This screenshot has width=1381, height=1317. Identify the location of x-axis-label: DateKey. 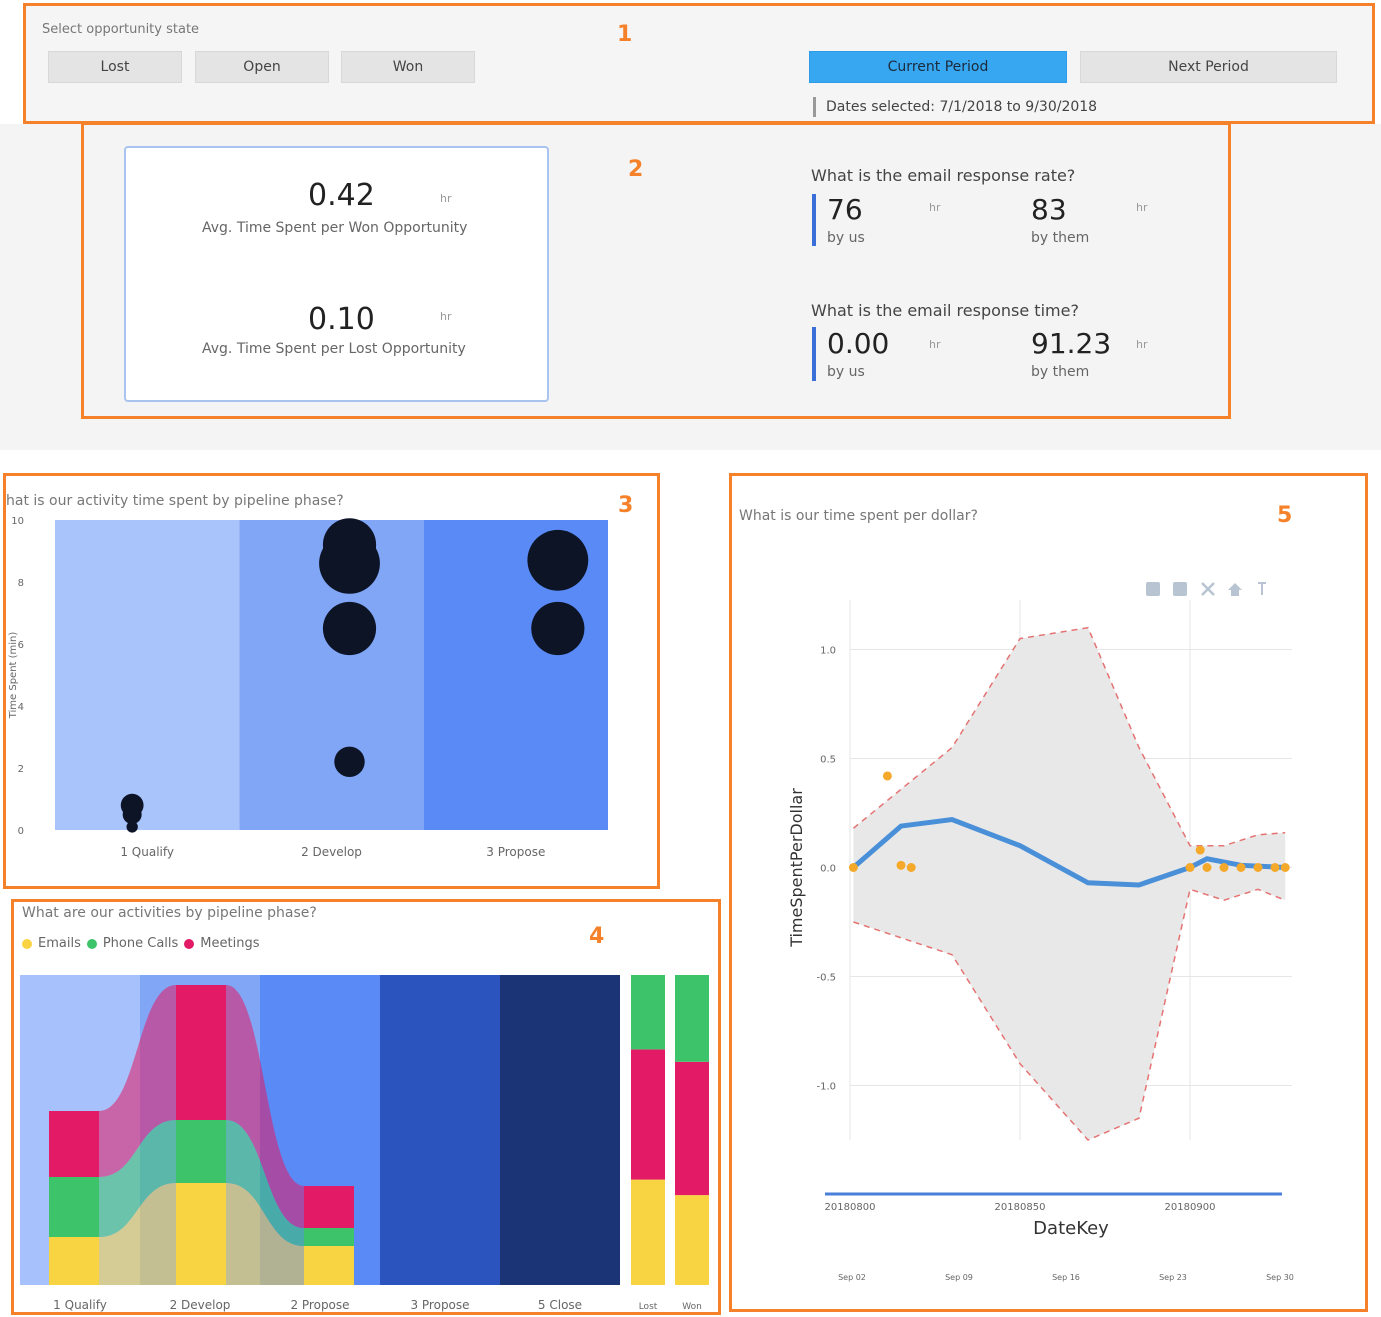
(1071, 1228).